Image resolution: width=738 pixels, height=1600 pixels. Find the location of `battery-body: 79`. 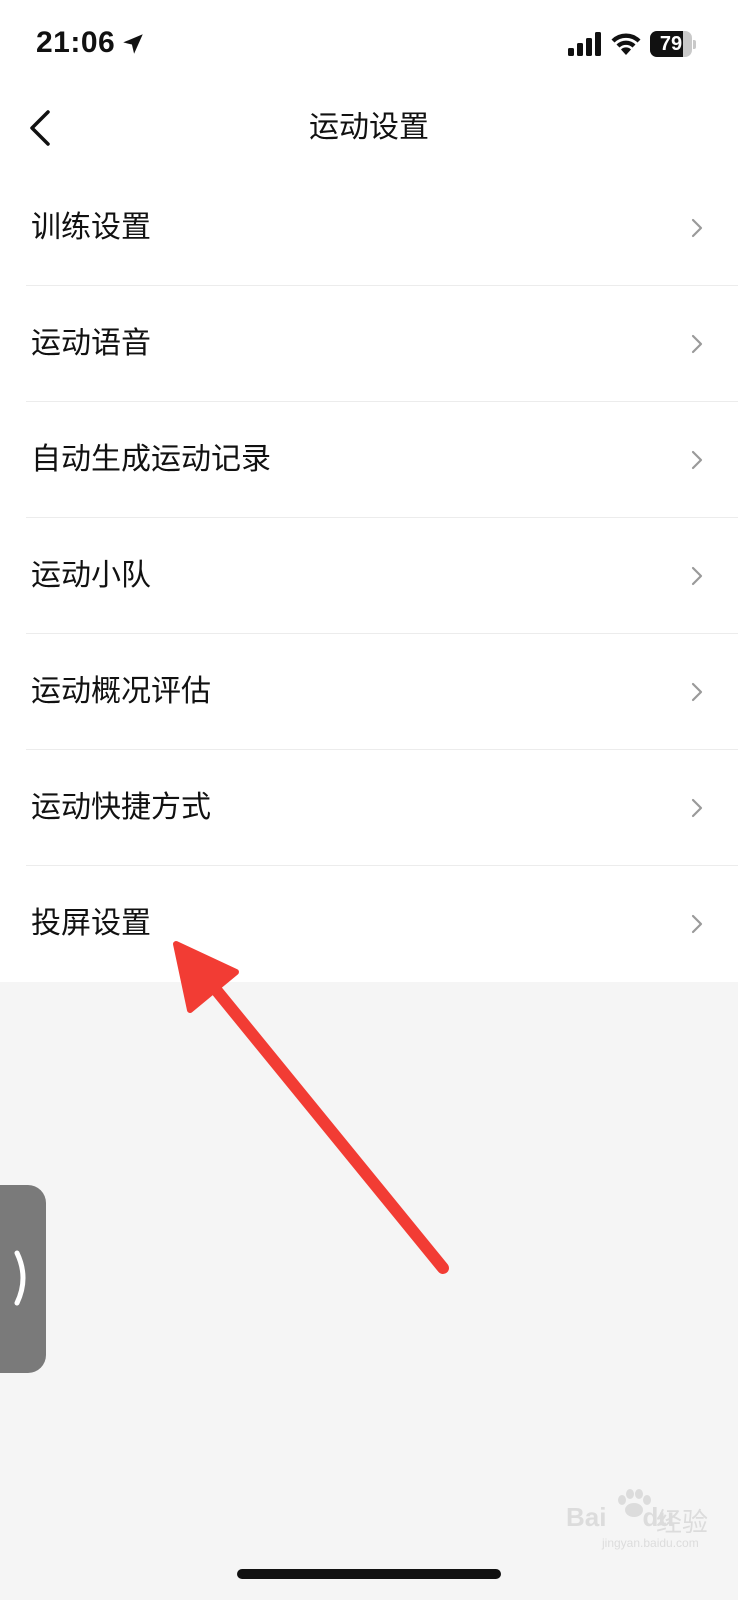

battery-body: 79 is located at coordinates (671, 44).